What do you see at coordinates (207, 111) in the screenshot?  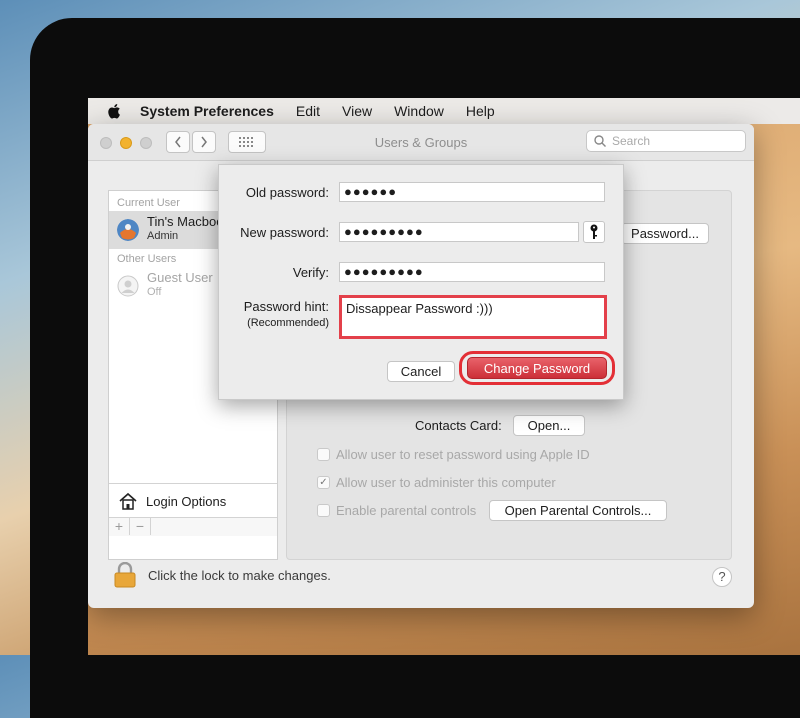 I see `menu-system-preferences: System Preferences` at bounding box center [207, 111].